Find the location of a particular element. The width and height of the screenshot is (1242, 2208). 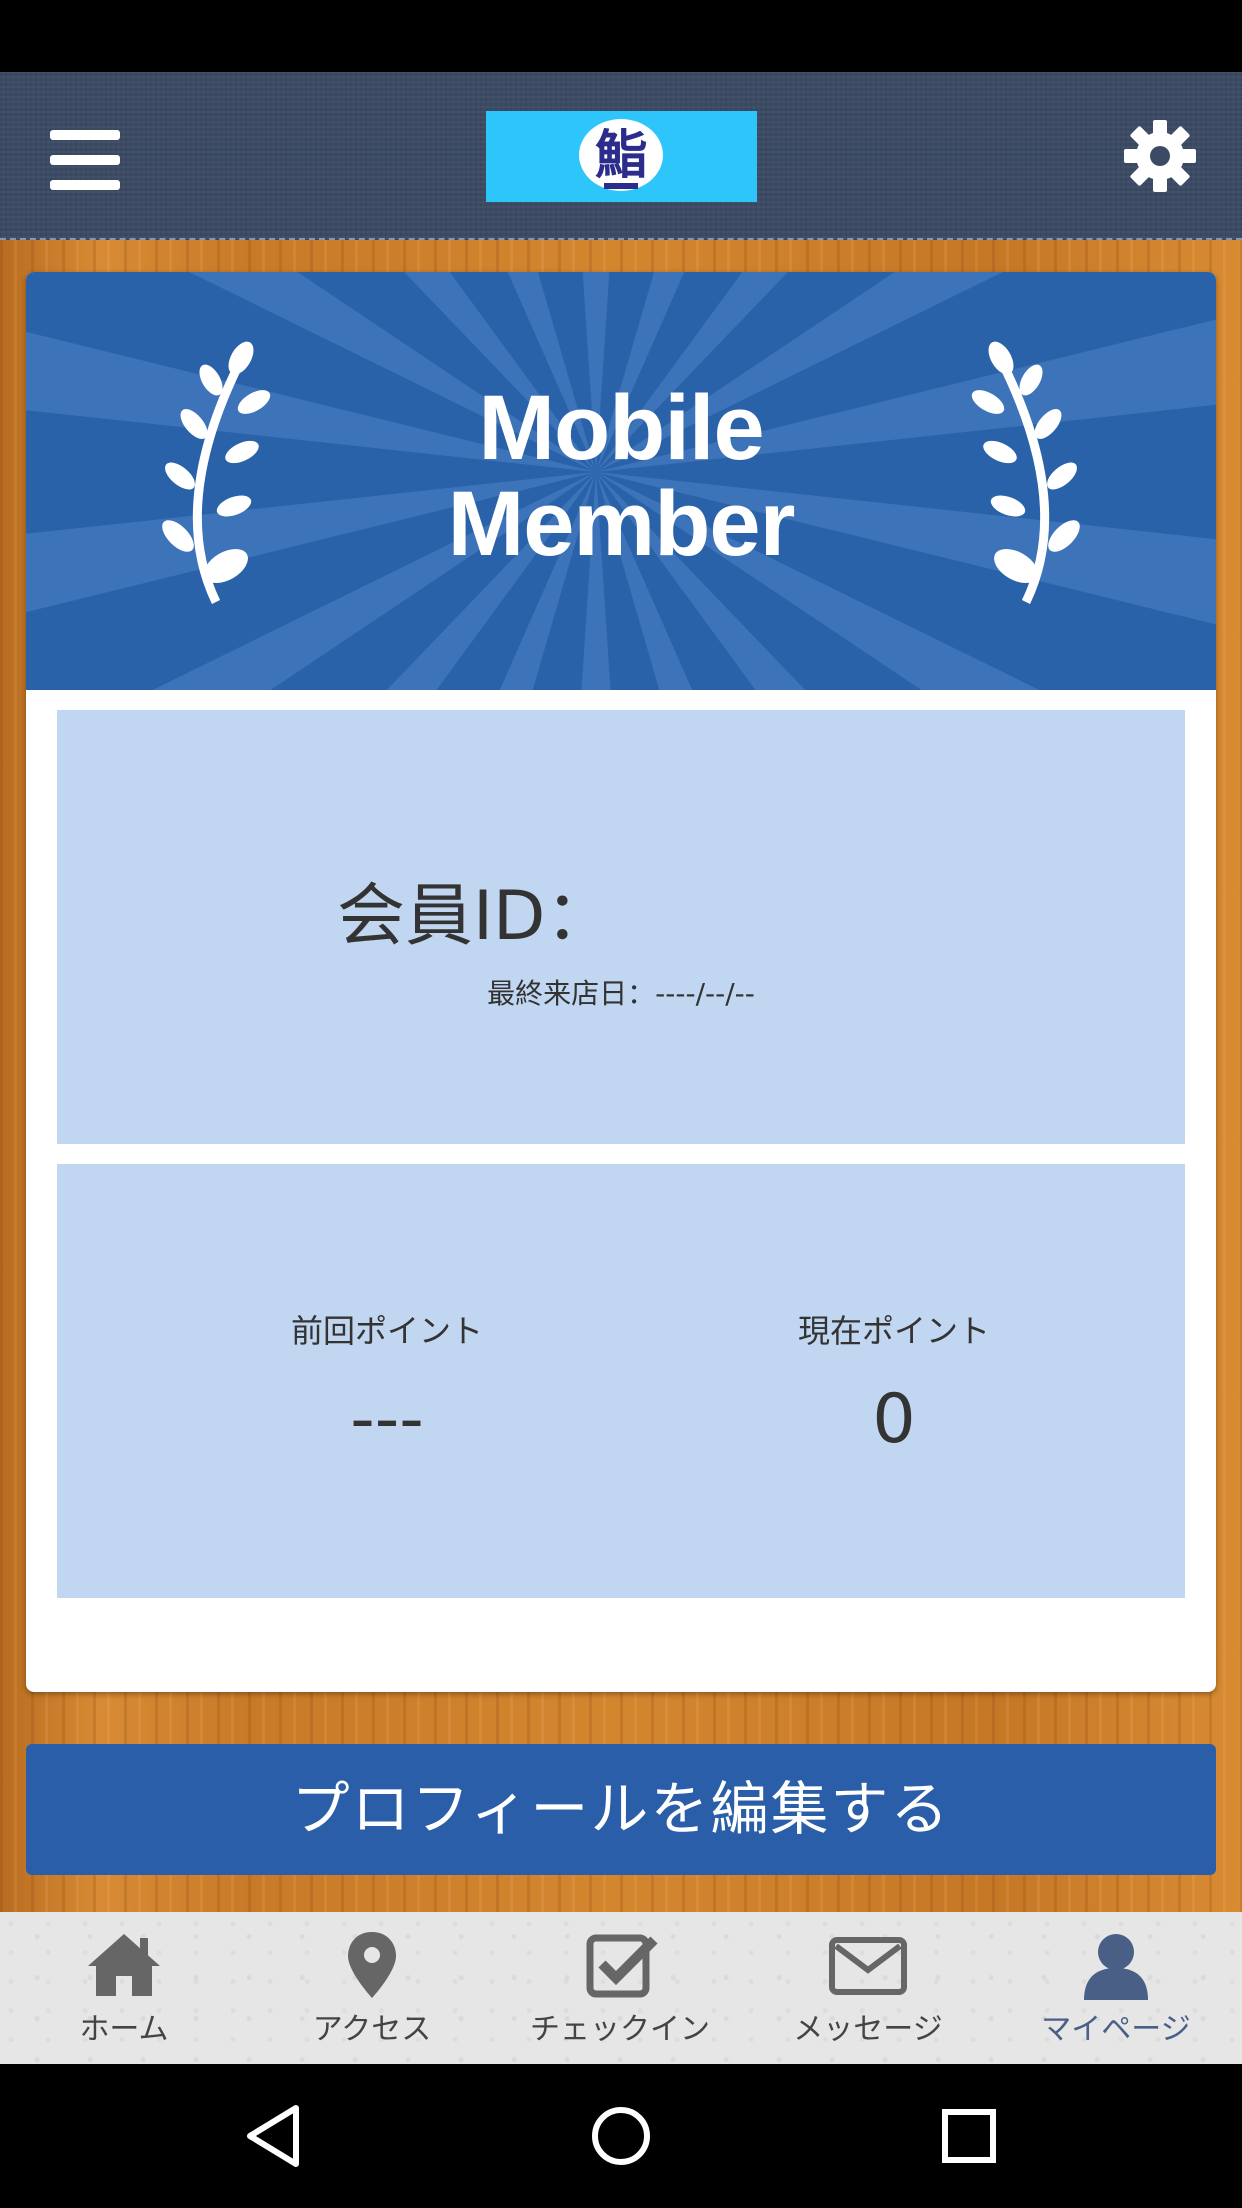

tab-message: メッセージ is located at coordinates (868, 1988).